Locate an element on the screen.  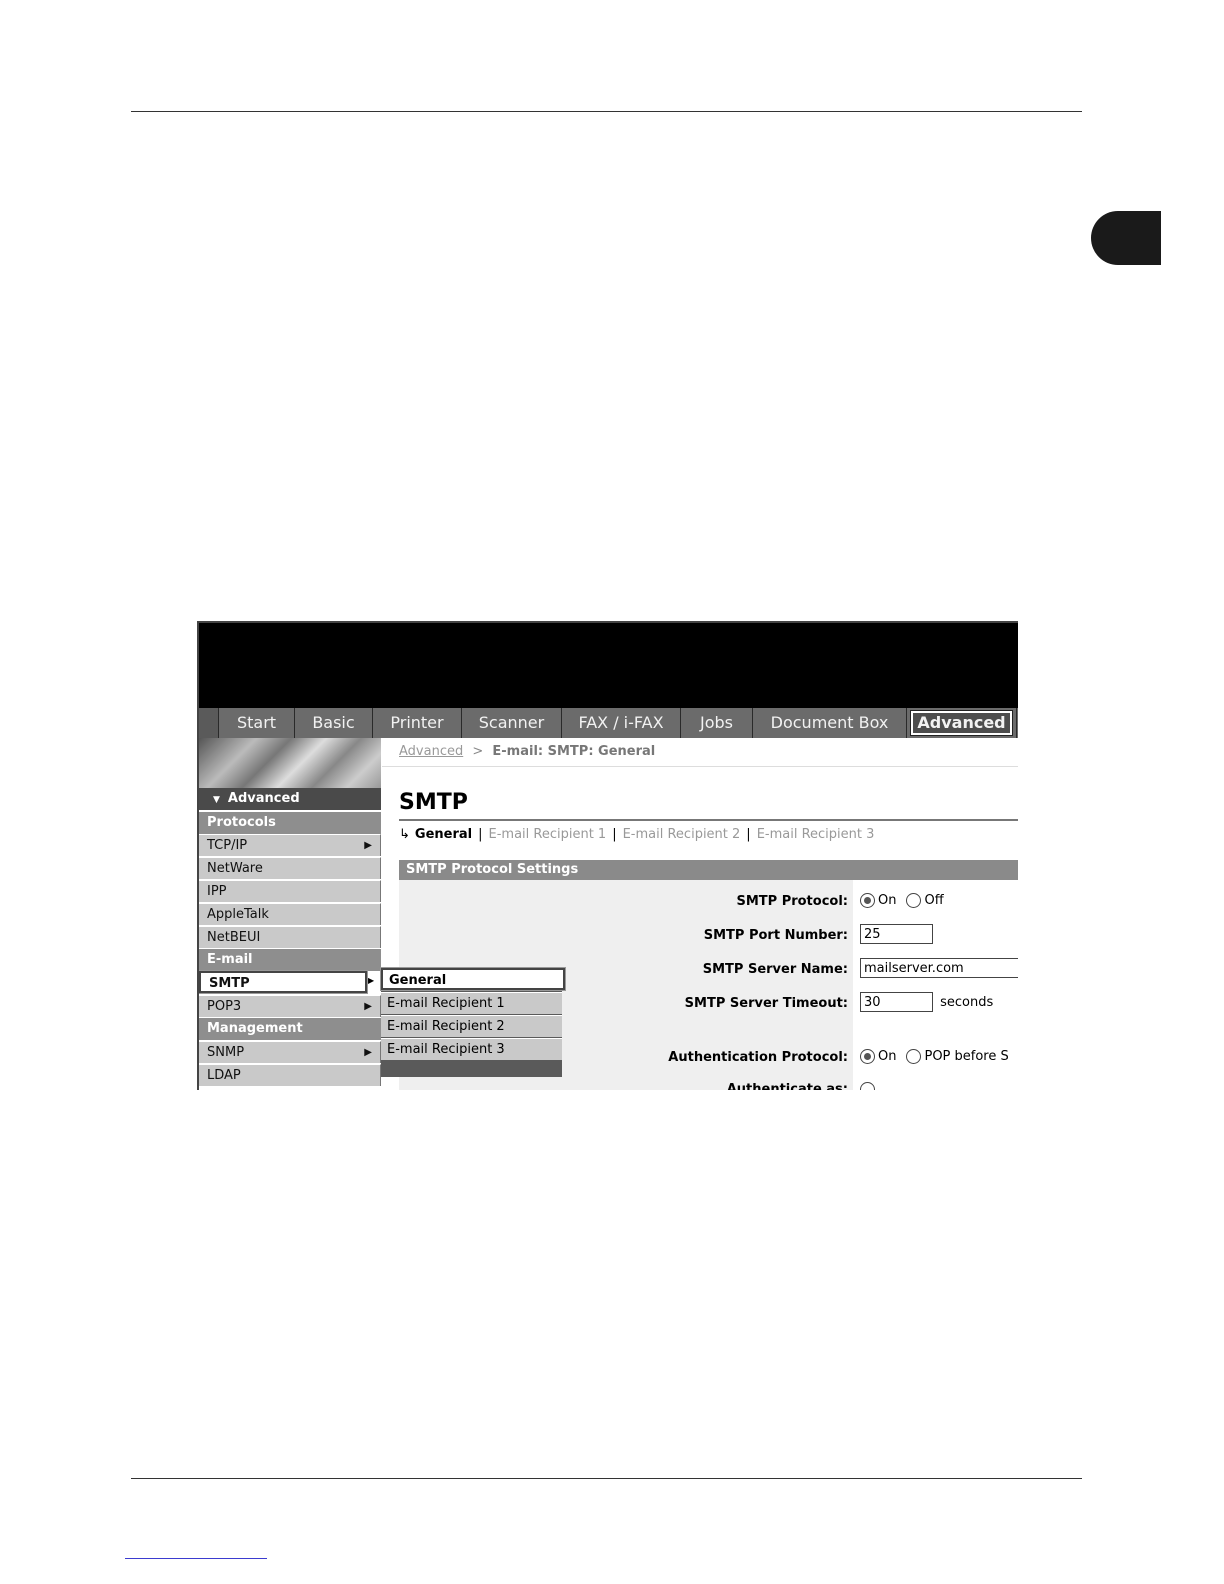
subtab-recipient-3: E-mail Recipient 3 is located at coordinates (816, 834).